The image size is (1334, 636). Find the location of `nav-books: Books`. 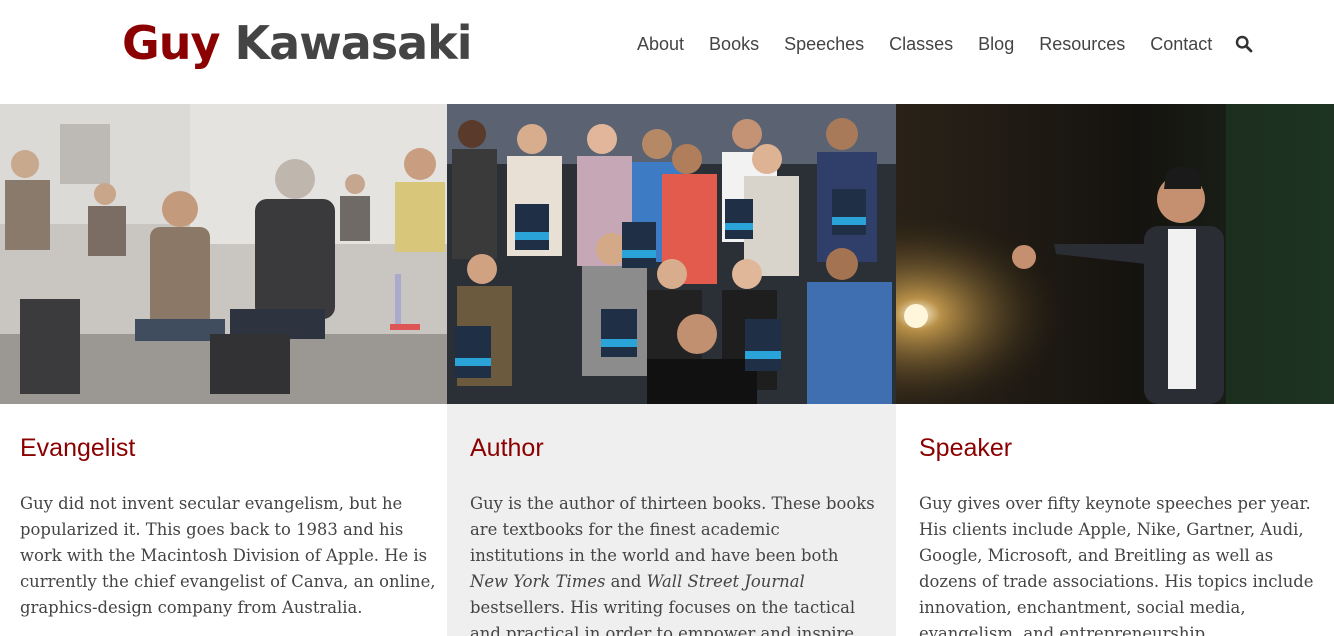

nav-books: Books is located at coordinates (734, 44).